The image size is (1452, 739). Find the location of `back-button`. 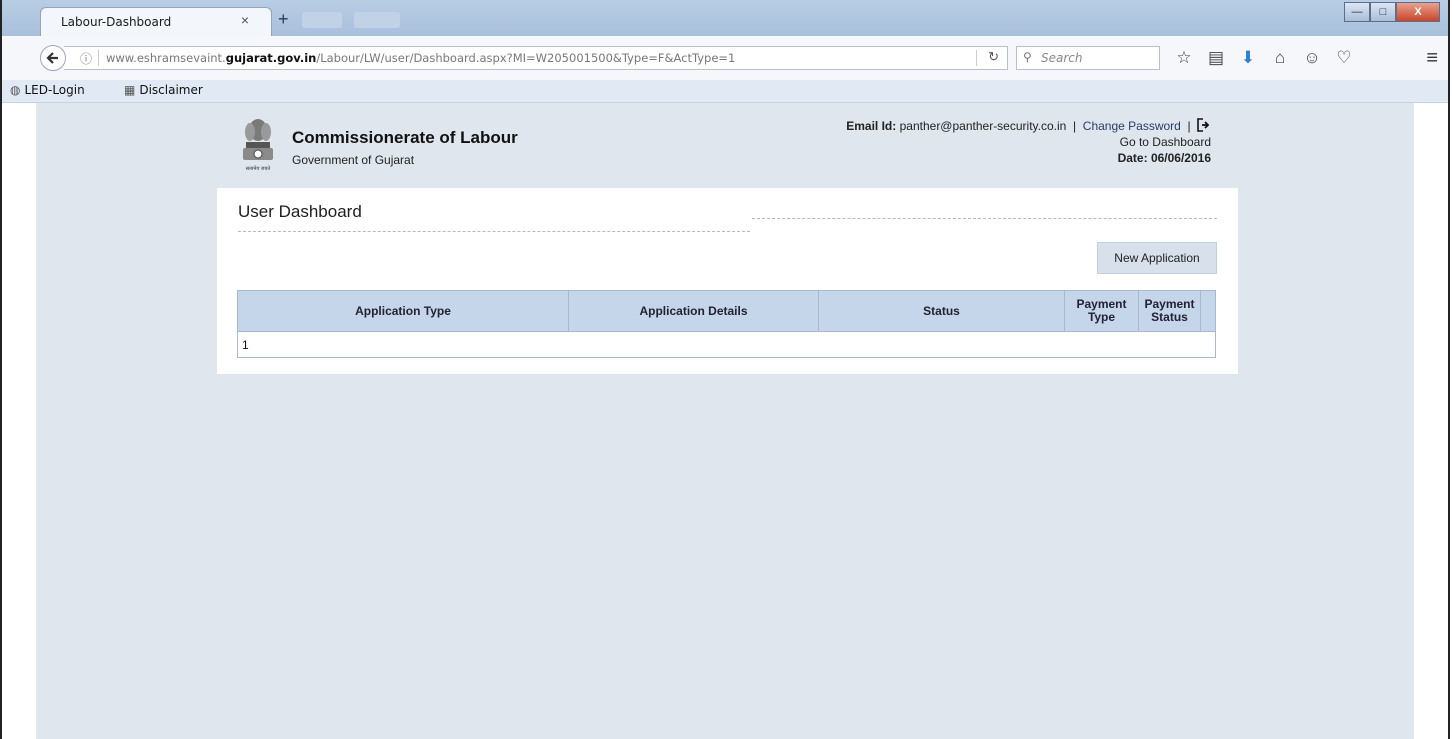

back-button is located at coordinates (53, 58).